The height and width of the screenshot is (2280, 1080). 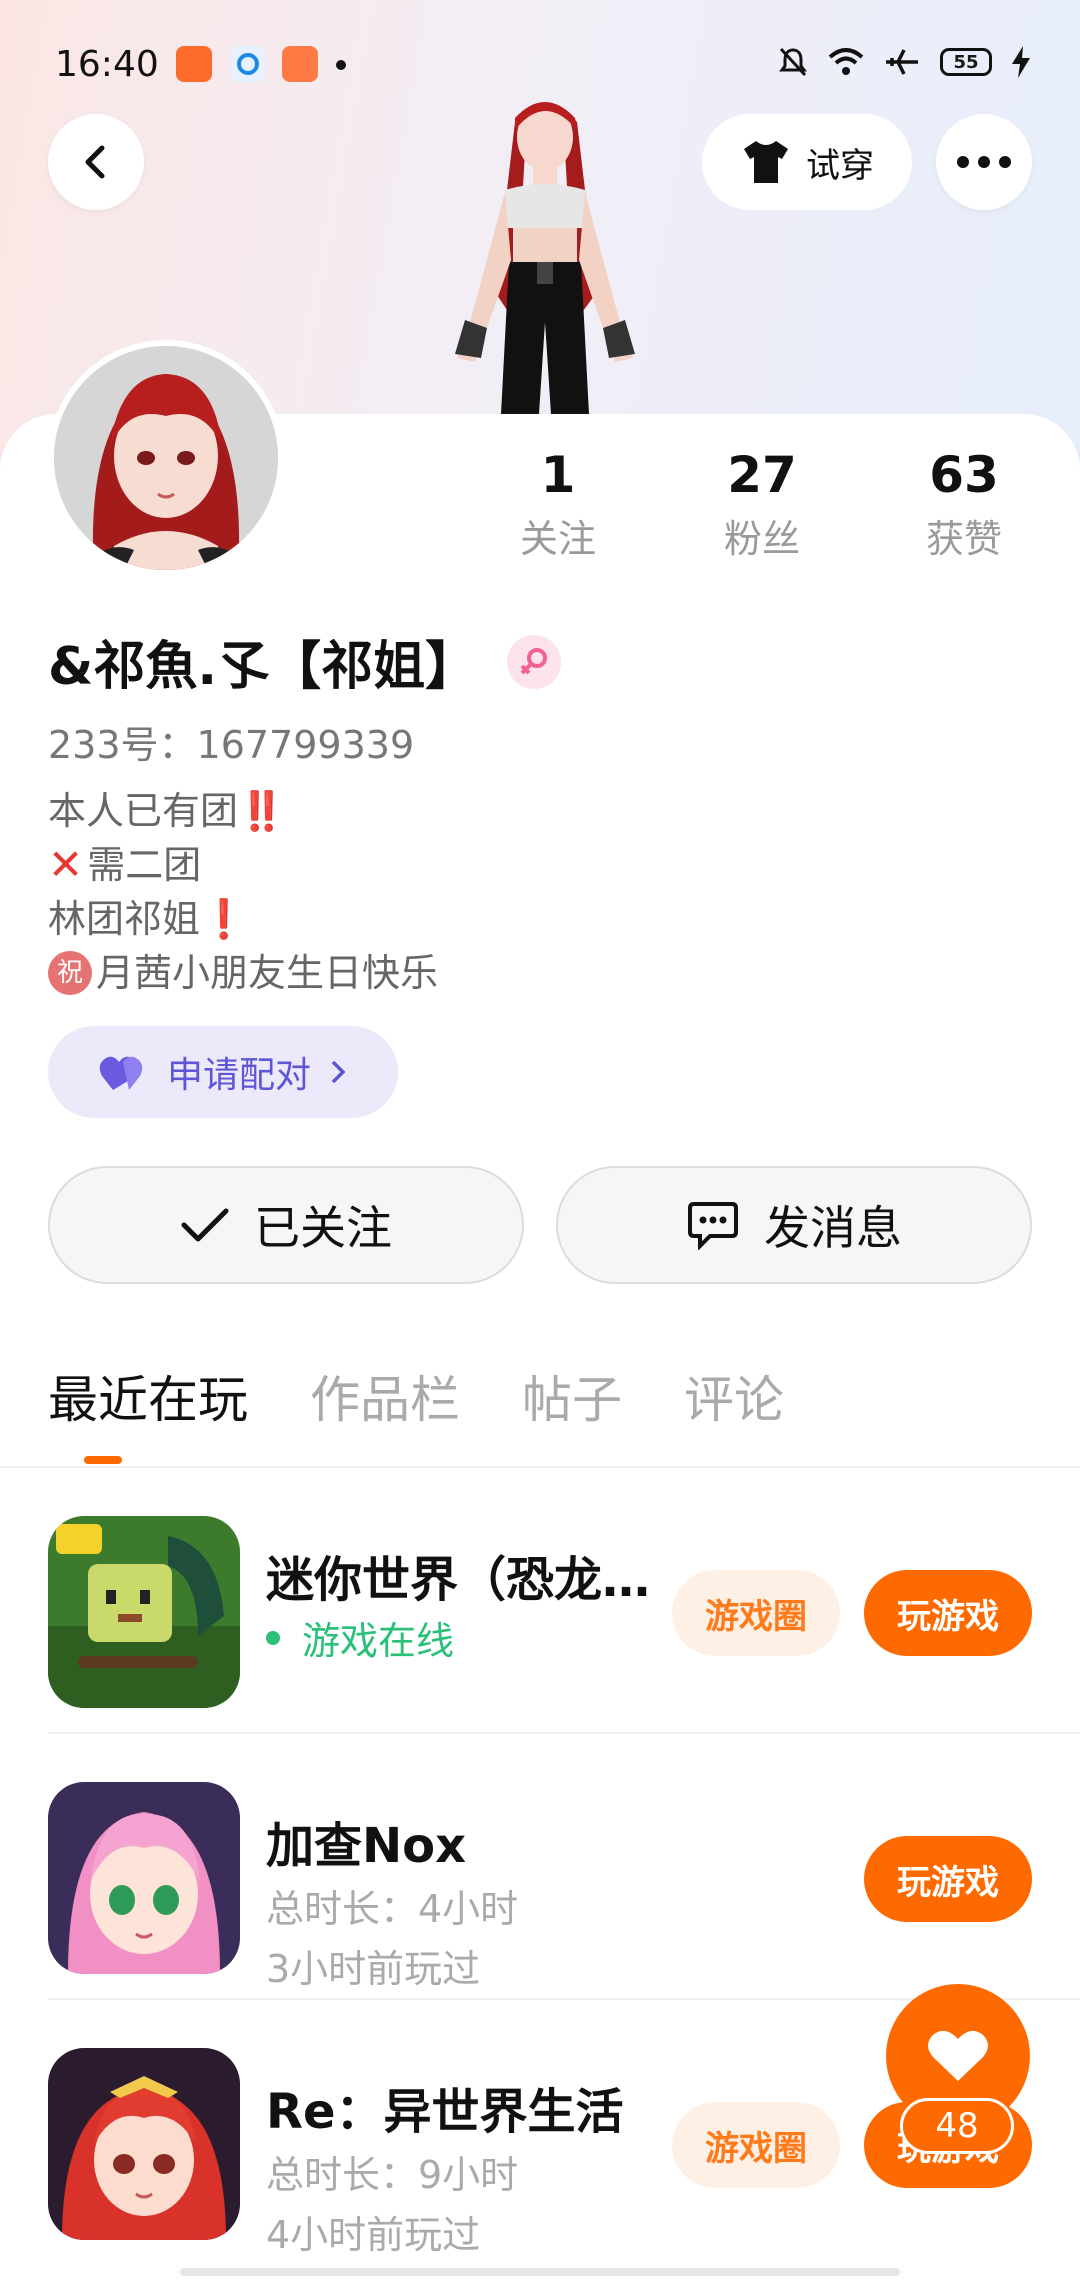 What do you see at coordinates (144, 1878) in the screenshot?
I see `game-icon-gacha-nox` at bounding box center [144, 1878].